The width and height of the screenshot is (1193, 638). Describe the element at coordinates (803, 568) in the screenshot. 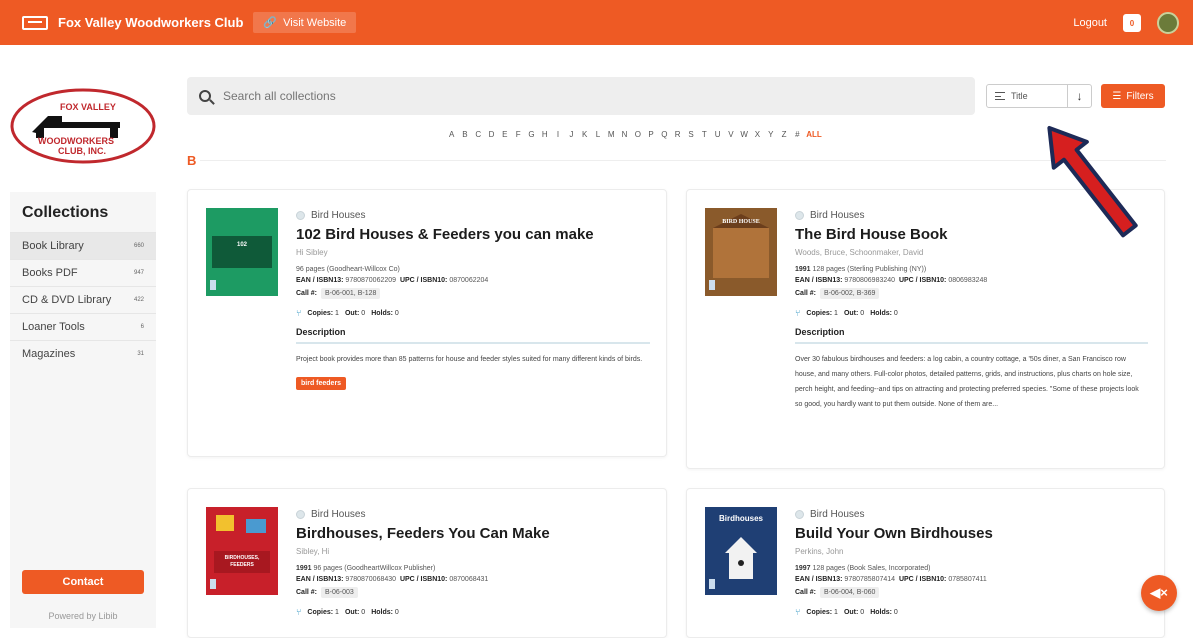

I see `item-year: 1997` at that location.